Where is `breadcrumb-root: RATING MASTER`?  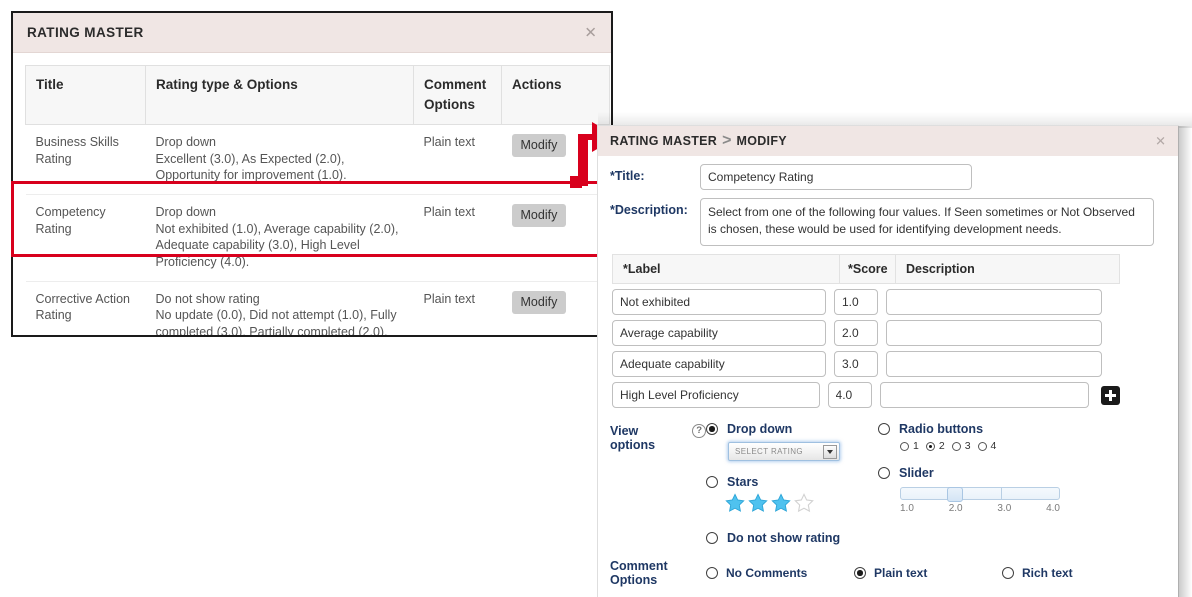 breadcrumb-root: RATING MASTER is located at coordinates (663, 141).